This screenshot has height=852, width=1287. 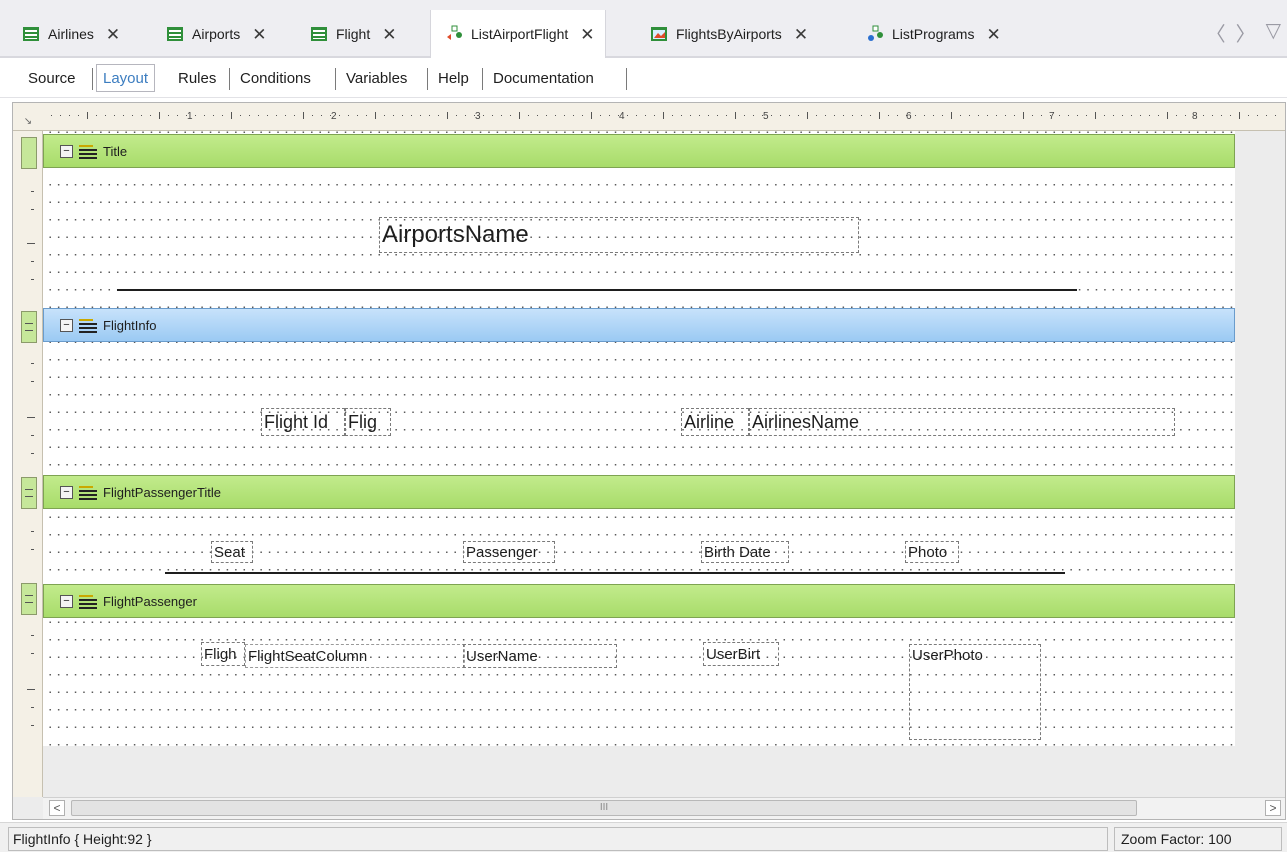 What do you see at coordinates (28, 464) in the screenshot?
I see `vertical-ruler` at bounding box center [28, 464].